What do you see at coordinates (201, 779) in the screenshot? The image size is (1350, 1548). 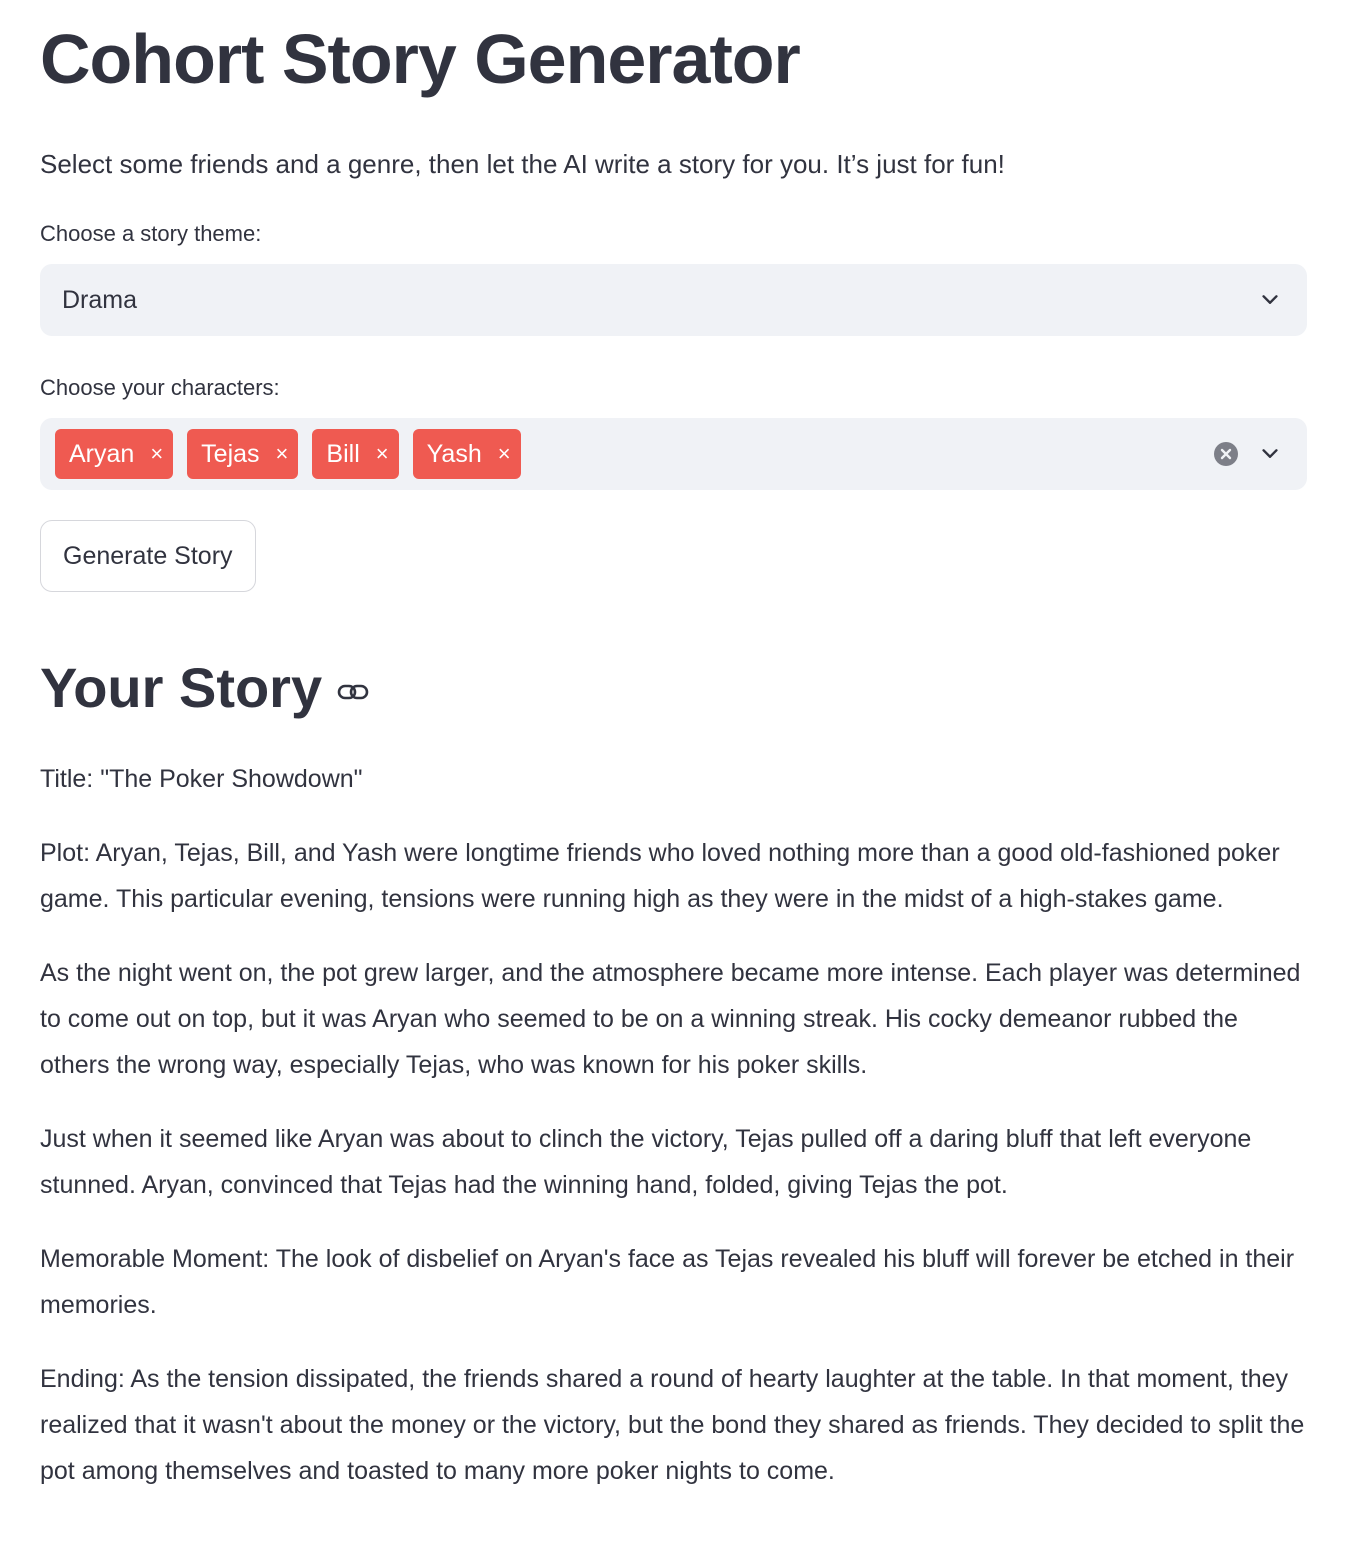 I see `story-title-line: Title: "The Poker Showdown"` at bounding box center [201, 779].